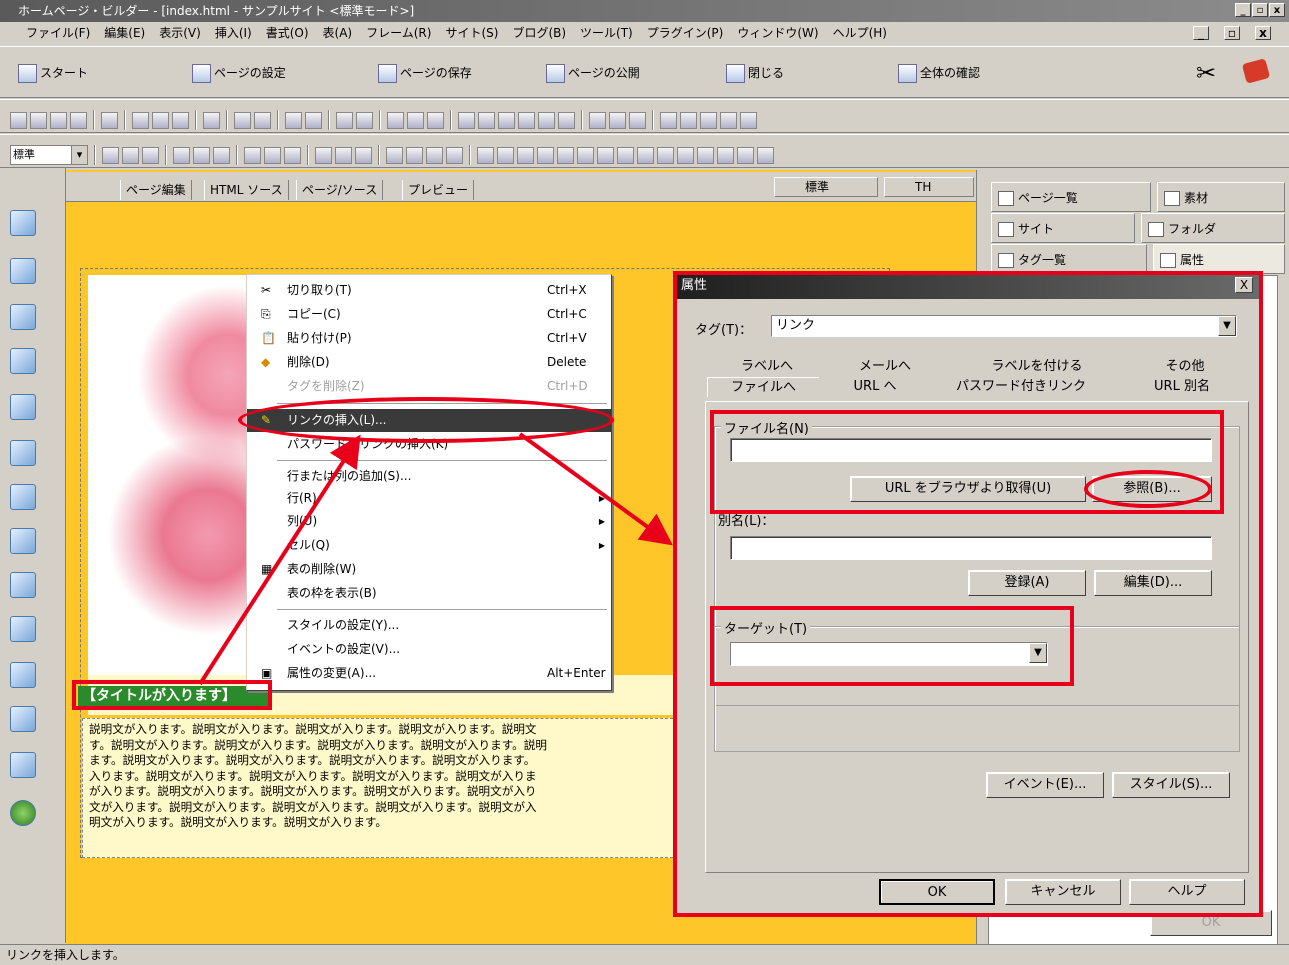 The image size is (1289, 965). What do you see at coordinates (78, 120) in the screenshot?
I see `save-all-icon` at bounding box center [78, 120].